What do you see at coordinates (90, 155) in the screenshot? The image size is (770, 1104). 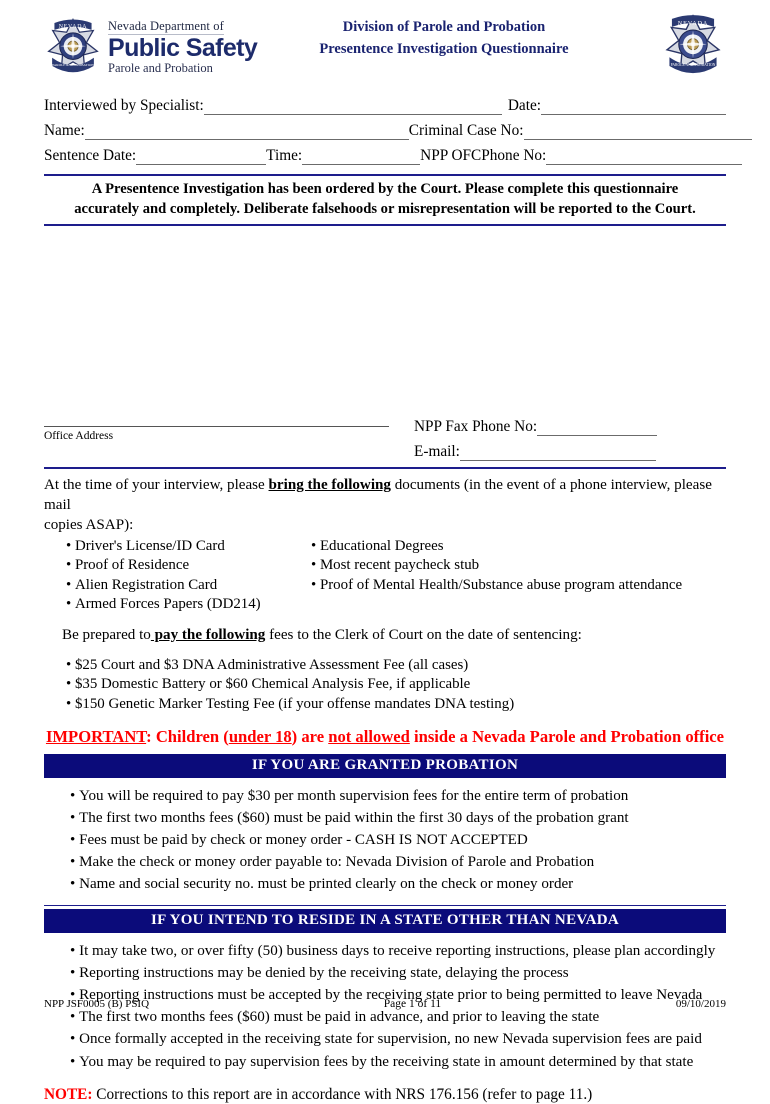 I see `sentence-date-label: Sentence Date:` at bounding box center [90, 155].